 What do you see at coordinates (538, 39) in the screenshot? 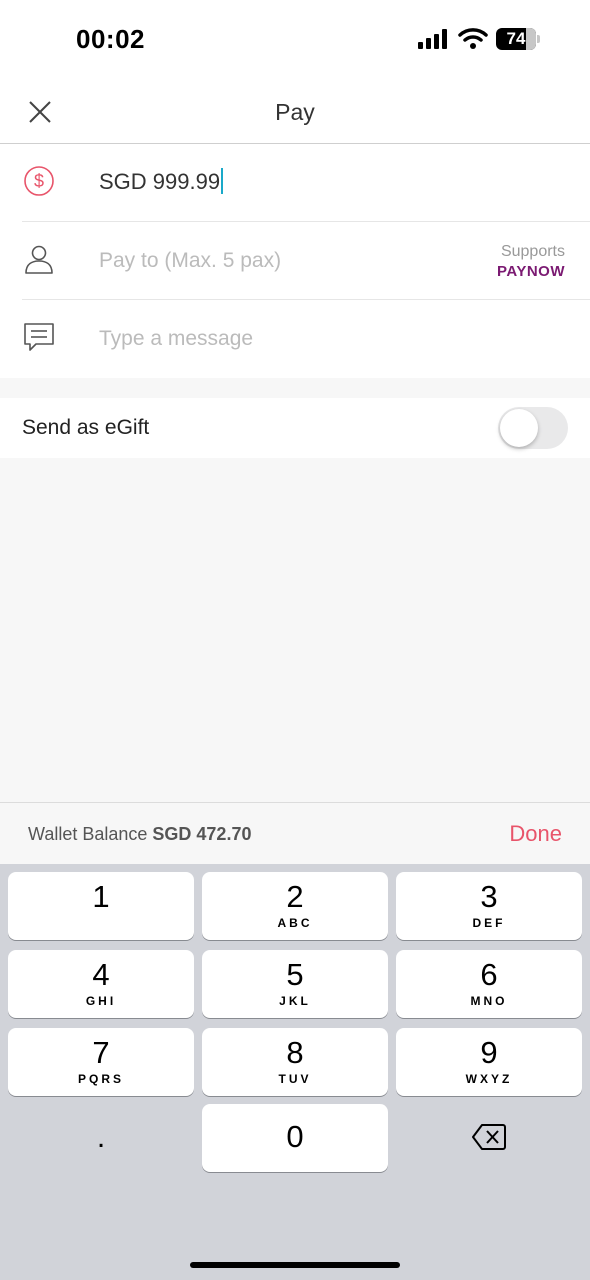
I see `battery-tip` at bounding box center [538, 39].